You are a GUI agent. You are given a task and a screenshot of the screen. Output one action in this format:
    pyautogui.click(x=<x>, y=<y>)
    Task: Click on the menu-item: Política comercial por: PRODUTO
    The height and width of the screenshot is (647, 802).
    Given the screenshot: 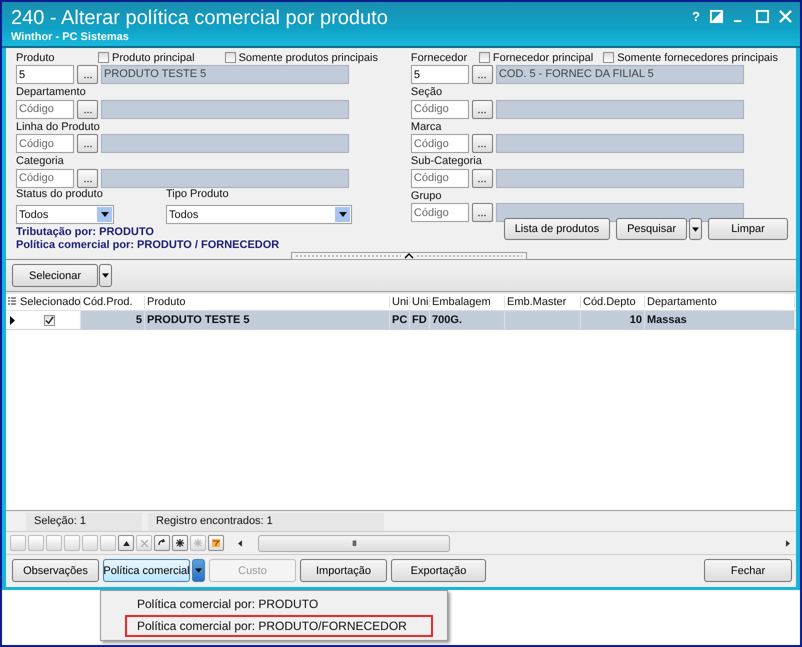 What is the action you would take?
    pyautogui.click(x=227, y=604)
    